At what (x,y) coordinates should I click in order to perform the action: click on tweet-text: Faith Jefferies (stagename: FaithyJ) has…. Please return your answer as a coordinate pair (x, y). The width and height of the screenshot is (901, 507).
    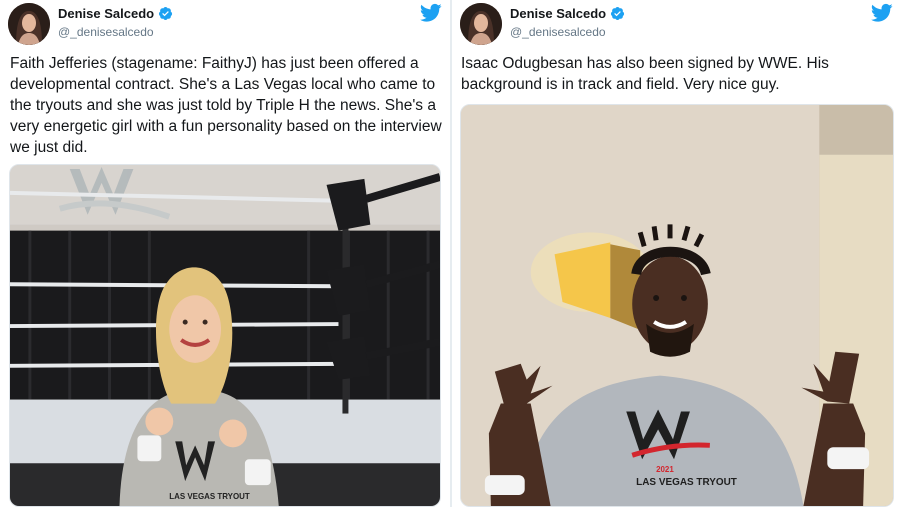
    Looking at the image, I should click on (226, 105).